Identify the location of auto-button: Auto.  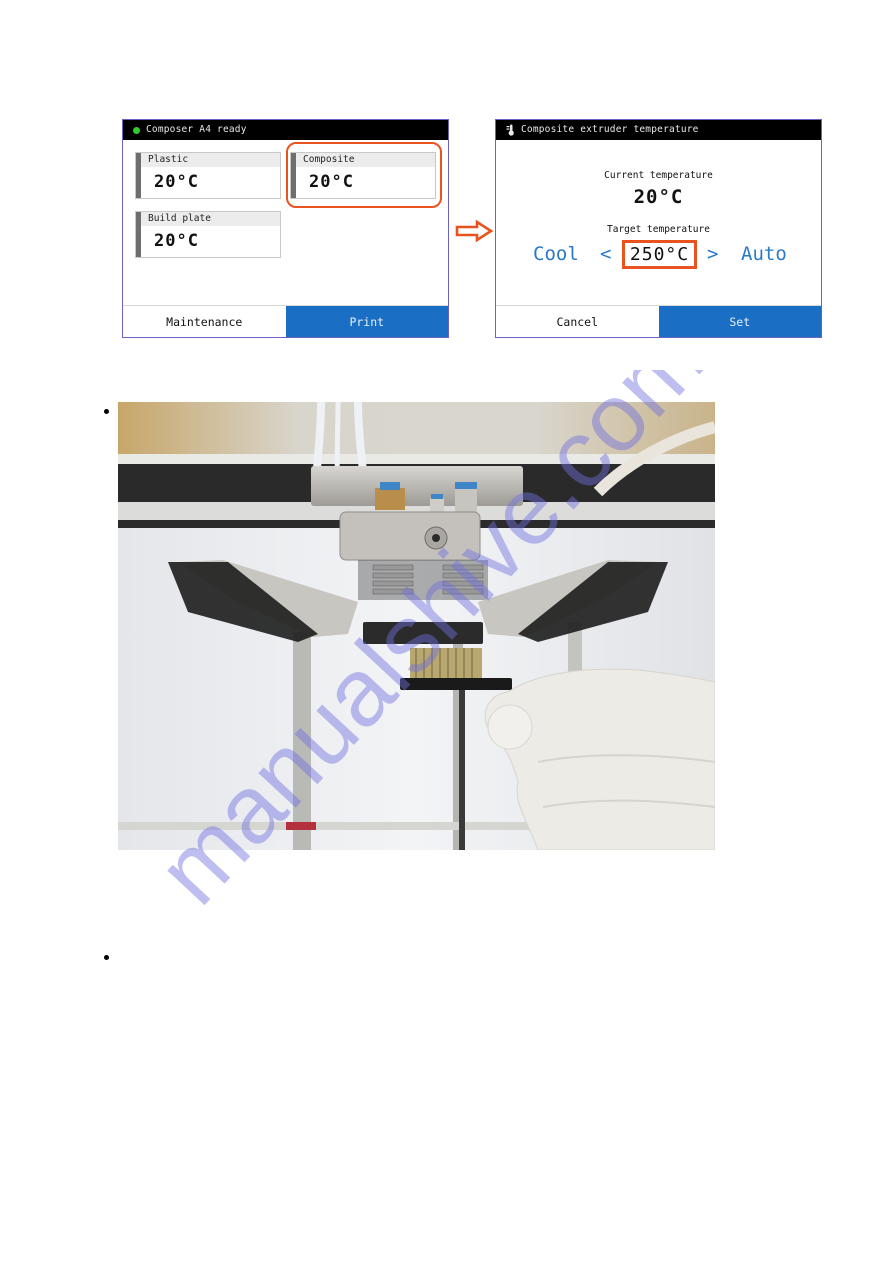
(764, 254).